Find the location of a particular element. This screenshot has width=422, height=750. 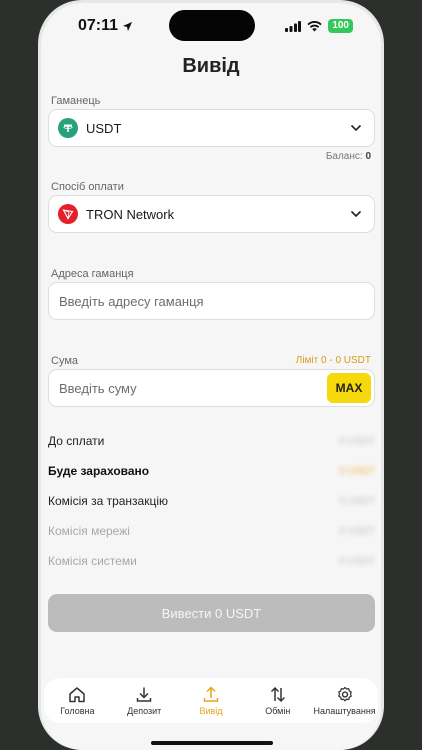

tab-settings: Налаштування is located at coordinates (345, 701).